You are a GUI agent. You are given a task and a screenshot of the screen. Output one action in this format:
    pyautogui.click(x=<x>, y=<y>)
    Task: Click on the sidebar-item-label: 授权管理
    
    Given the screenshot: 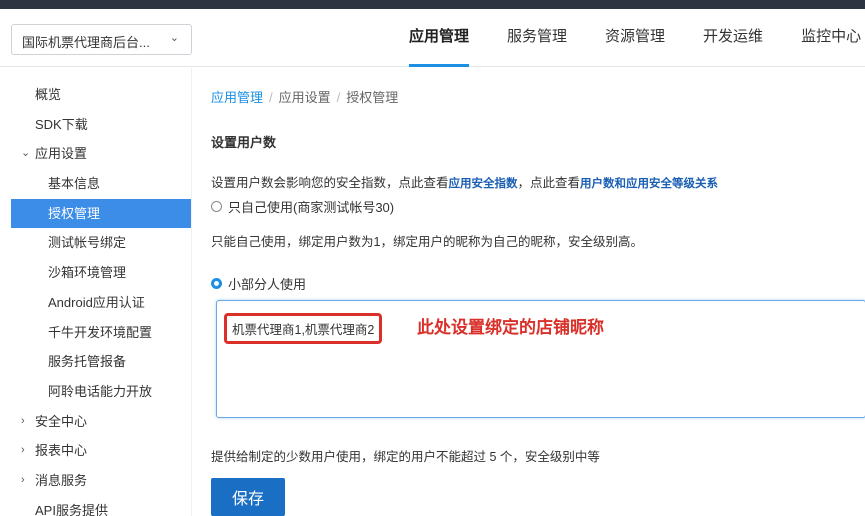 What is the action you would take?
    pyautogui.click(x=74, y=213)
    